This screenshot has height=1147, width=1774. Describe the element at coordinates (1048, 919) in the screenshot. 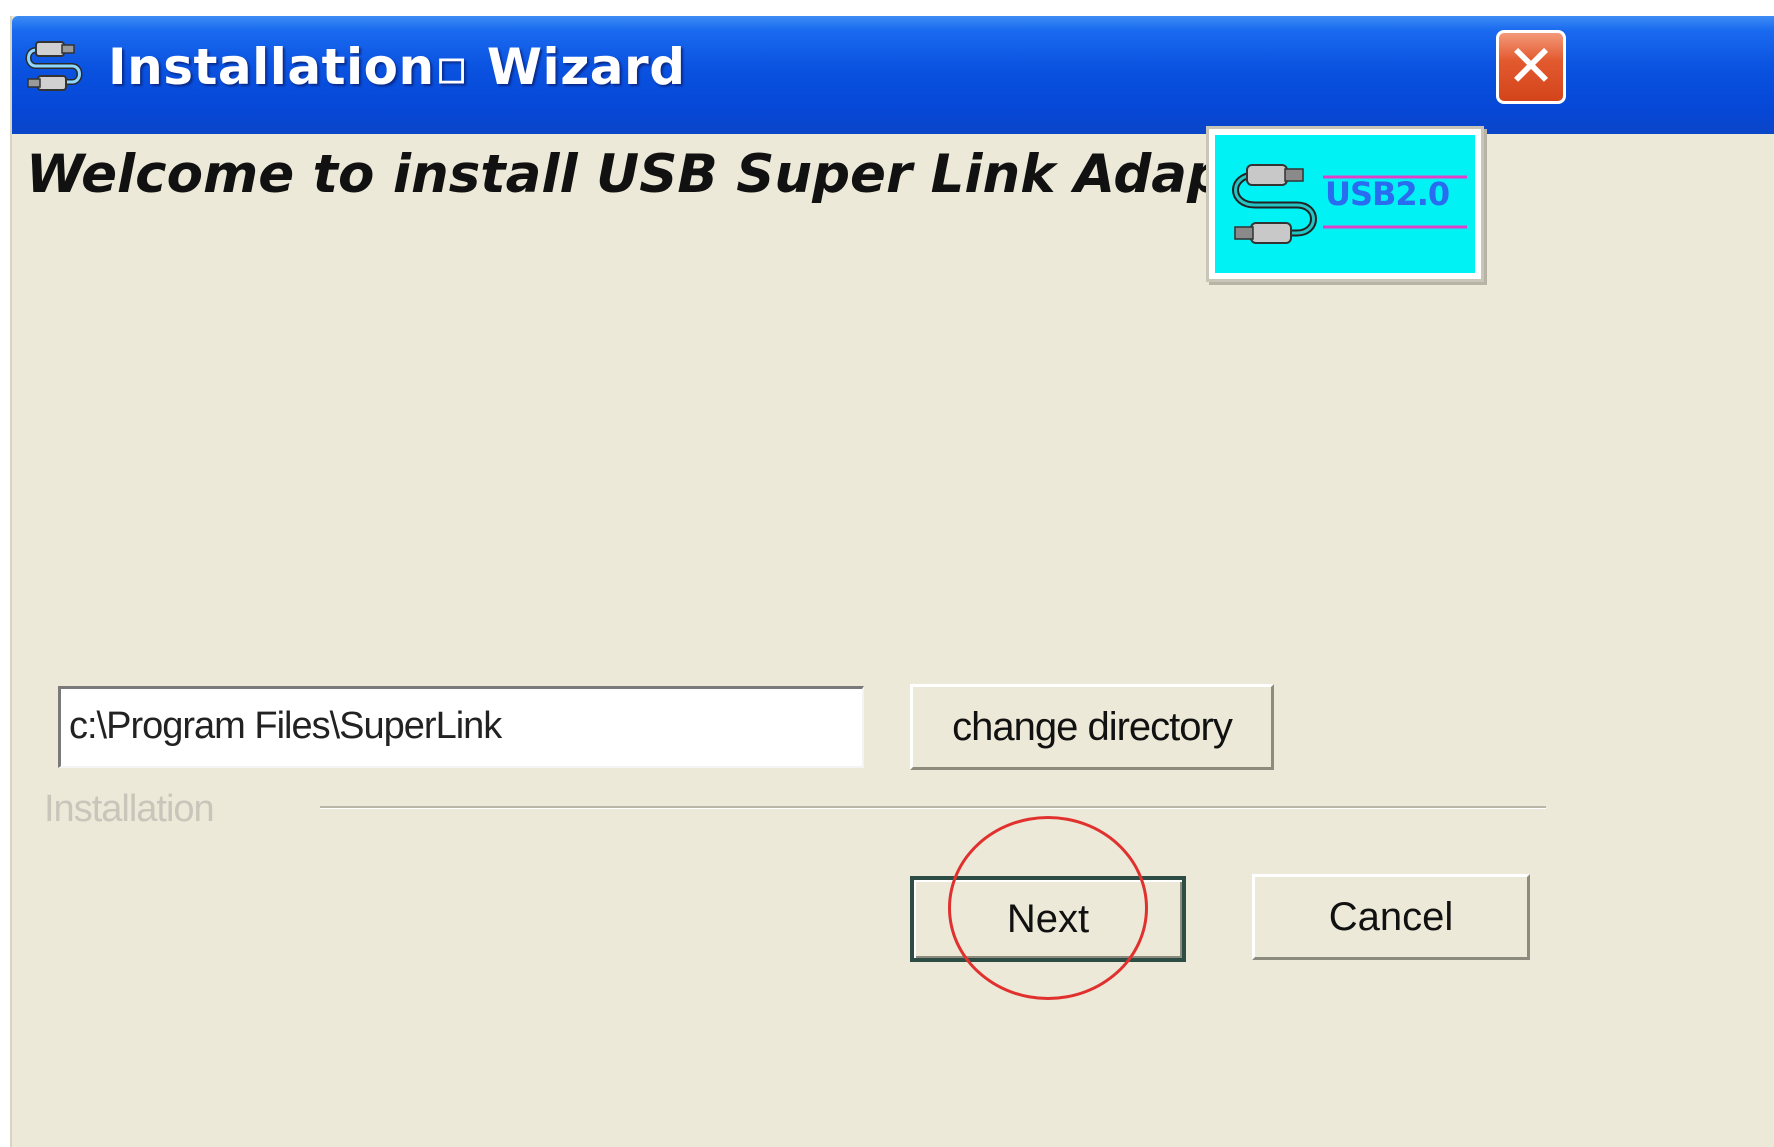

I see `next-button: Next` at that location.